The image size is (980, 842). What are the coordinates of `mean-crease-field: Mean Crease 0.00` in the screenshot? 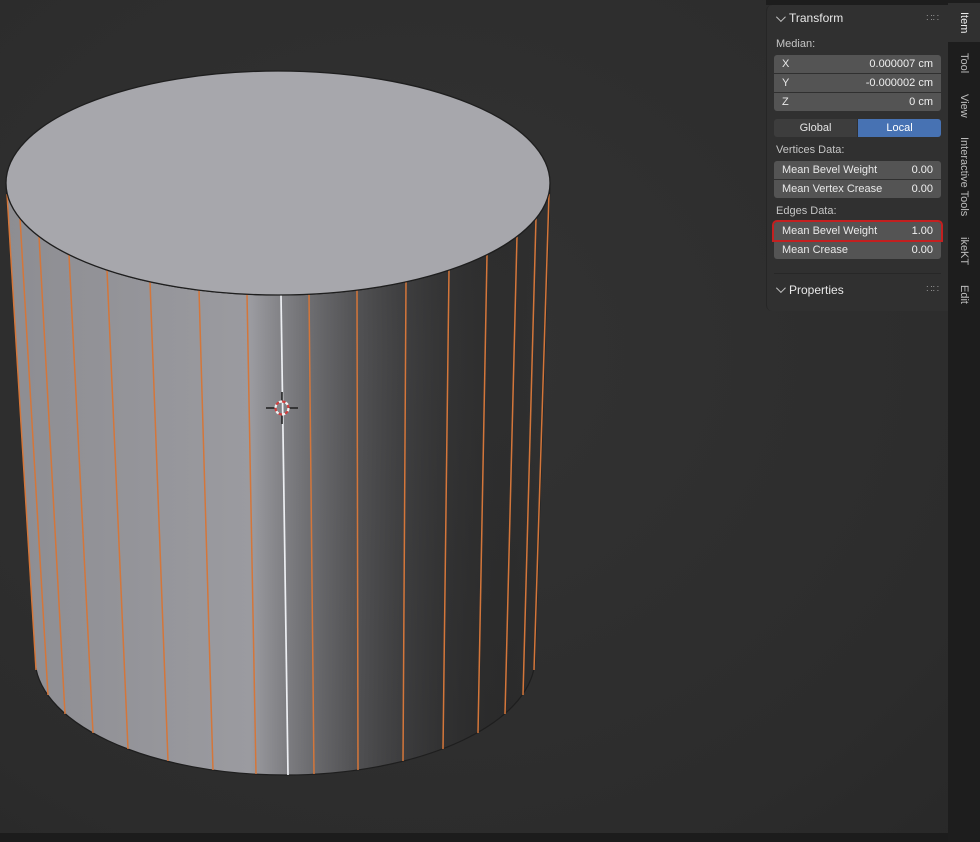 It's located at (857, 250).